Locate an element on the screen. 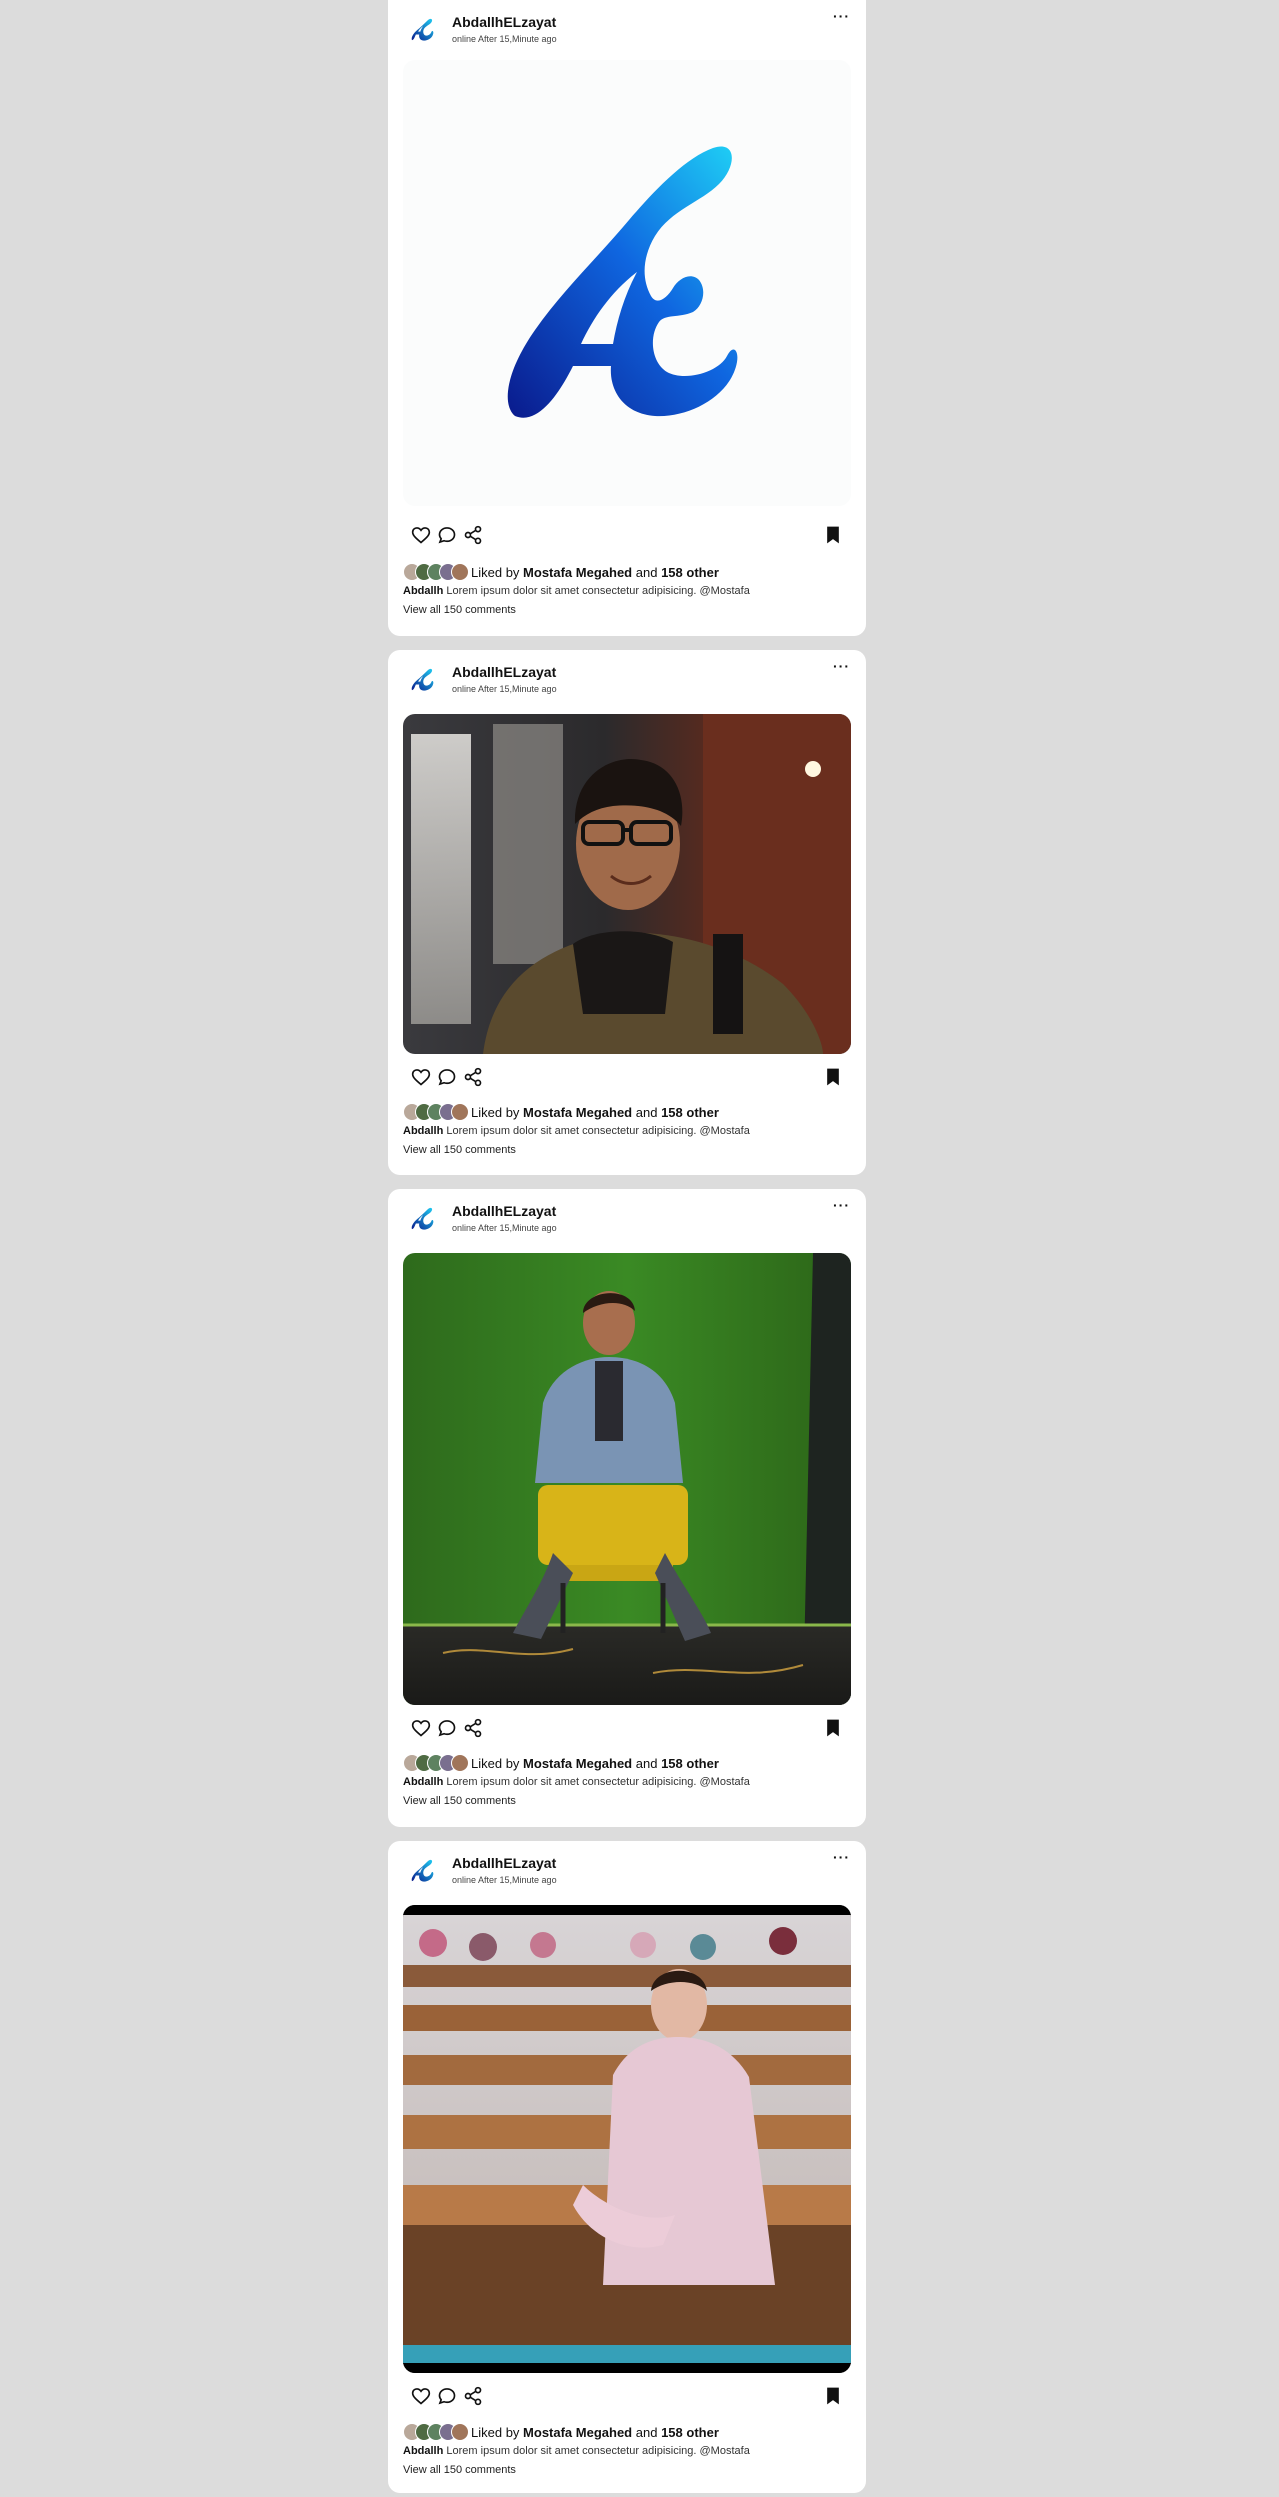  photo-classroom is located at coordinates (627, 2139).